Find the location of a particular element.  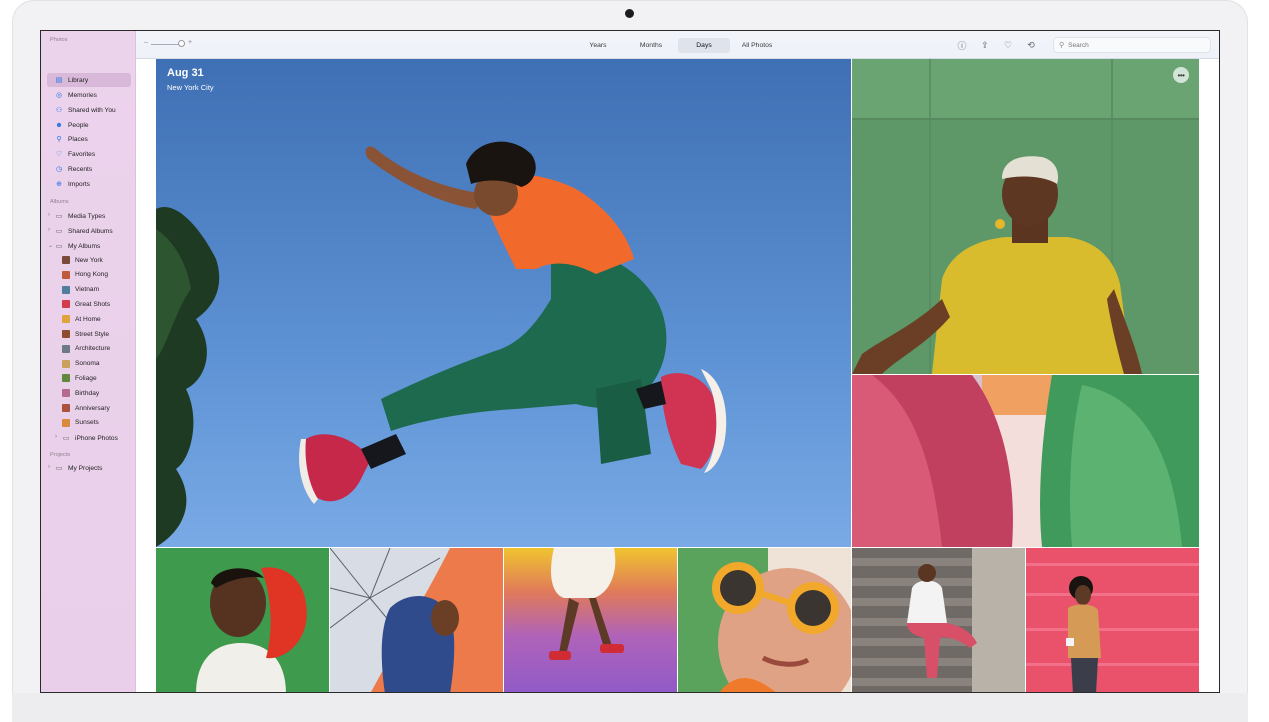

sidebar-album-architecture: Architecture is located at coordinates (89, 349).